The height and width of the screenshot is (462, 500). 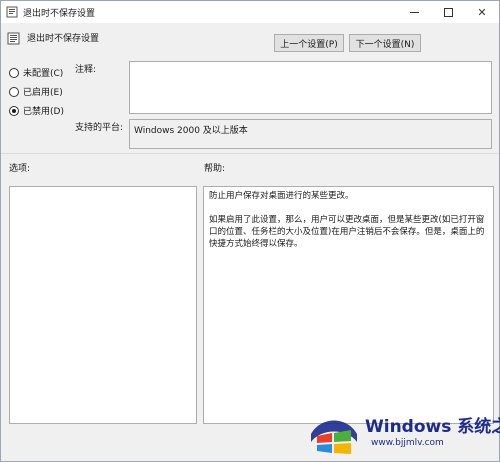 What do you see at coordinates (309, 43) in the screenshot?
I see `previous-setting-button: 上一个设置(P)` at bounding box center [309, 43].